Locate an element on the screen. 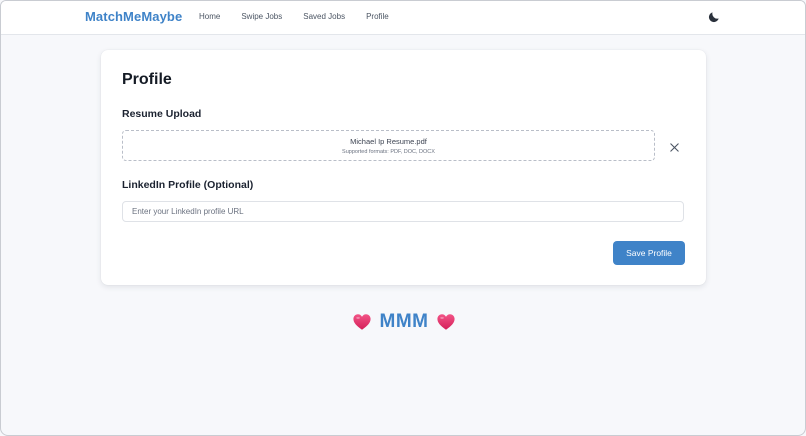 The height and width of the screenshot is (436, 806). linkedin-heading: LinkedIn Profile (Optional) is located at coordinates (188, 185).